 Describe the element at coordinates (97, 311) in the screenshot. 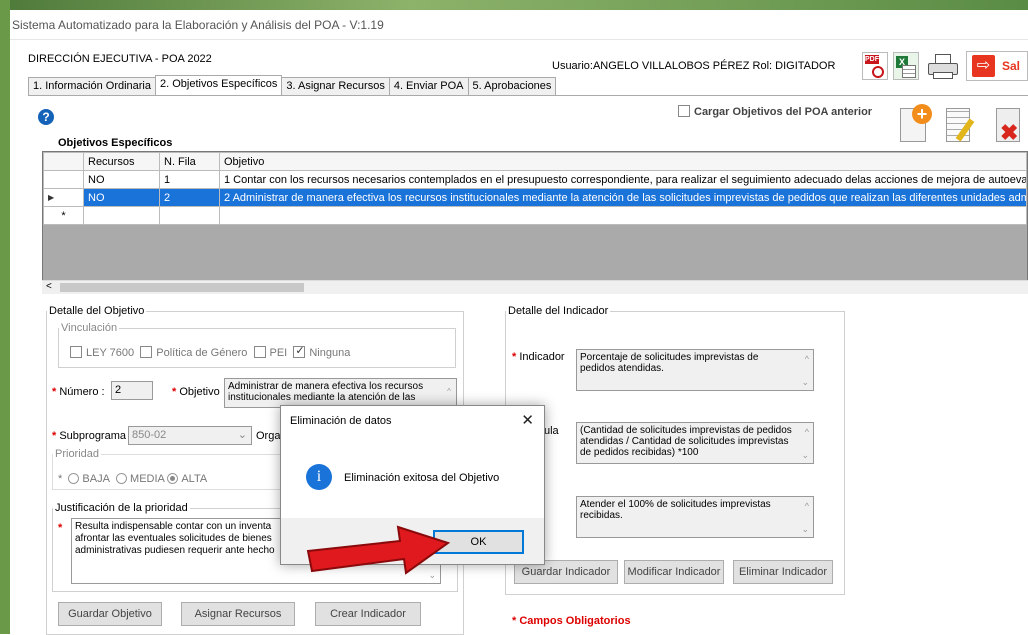

I see `objective-detail-legend: Detalle del Objetivo` at that location.